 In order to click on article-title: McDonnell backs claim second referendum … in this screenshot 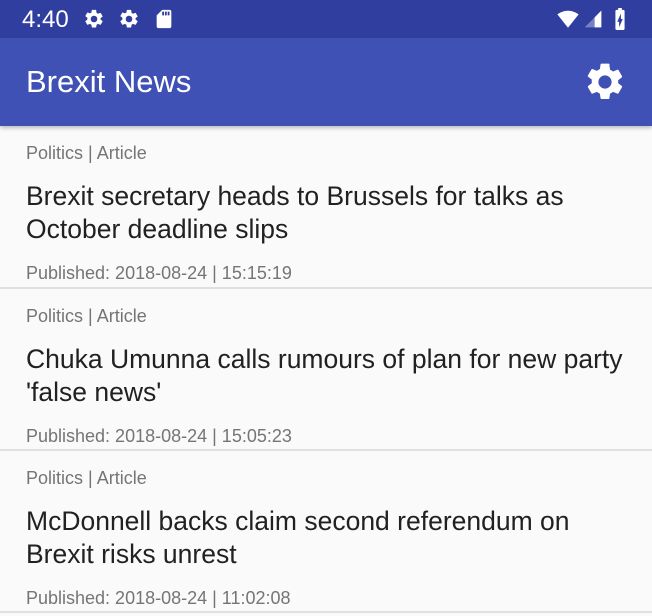, I will do `click(298, 537)`.